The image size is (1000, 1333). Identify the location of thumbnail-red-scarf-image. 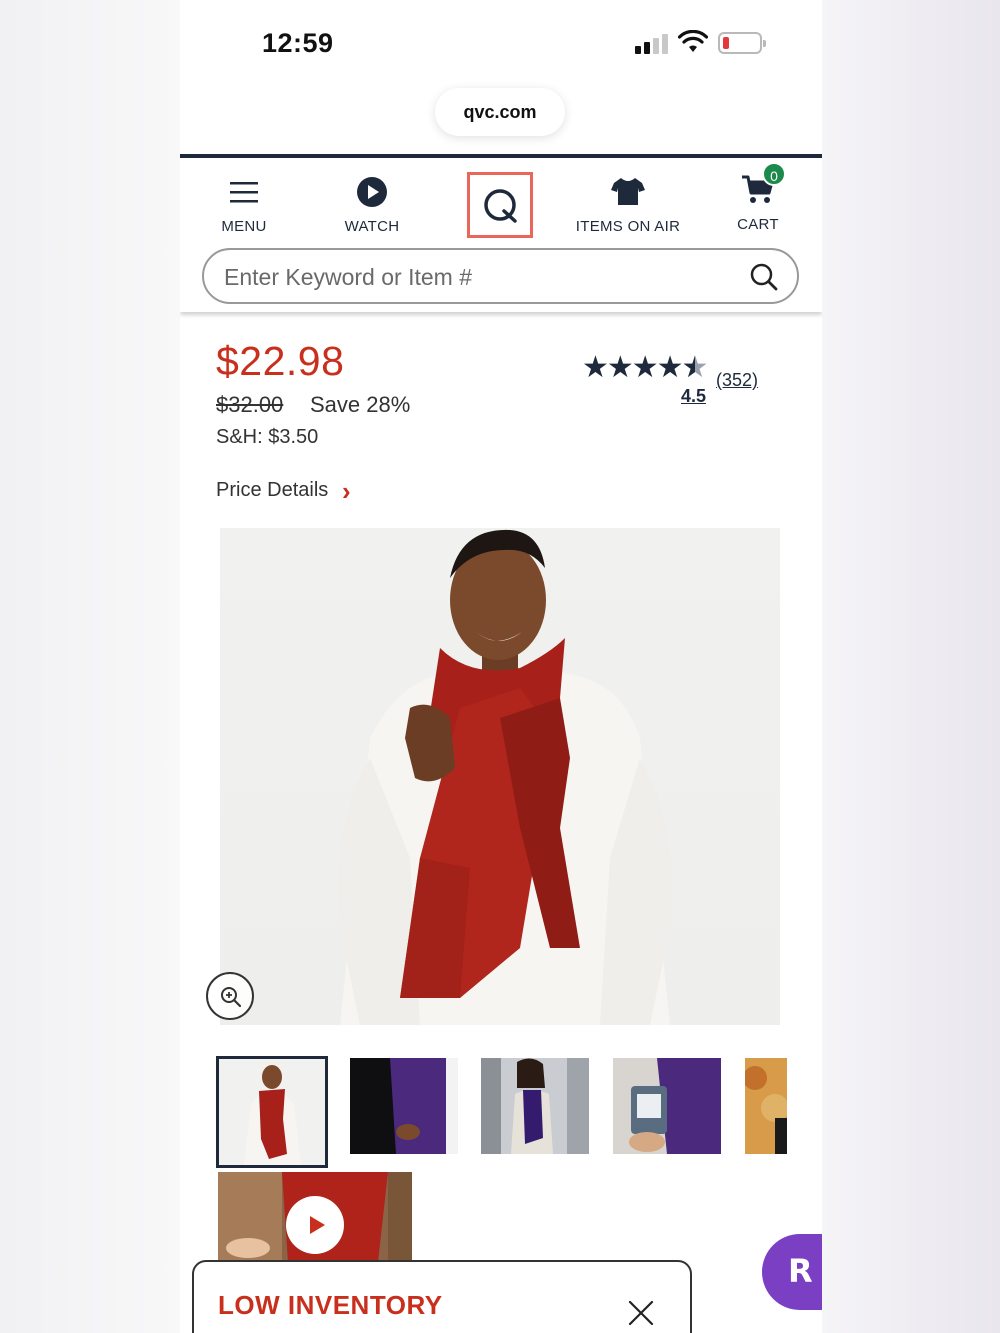
(272, 1112).